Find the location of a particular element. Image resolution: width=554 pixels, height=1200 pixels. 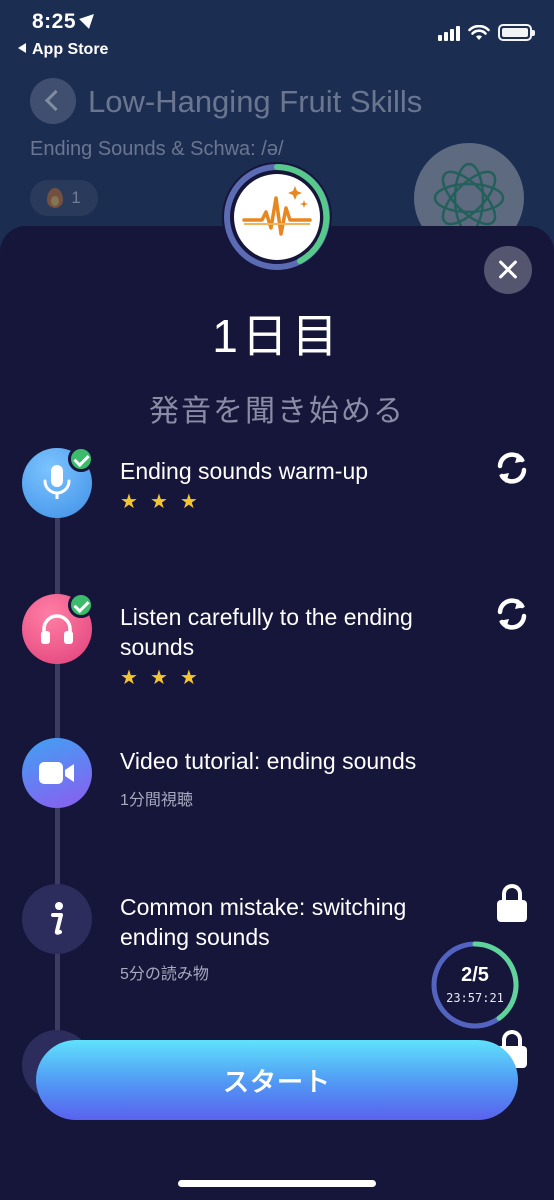

step-title: Listen carefully to the ending sounds is located at coordinates (266, 632).